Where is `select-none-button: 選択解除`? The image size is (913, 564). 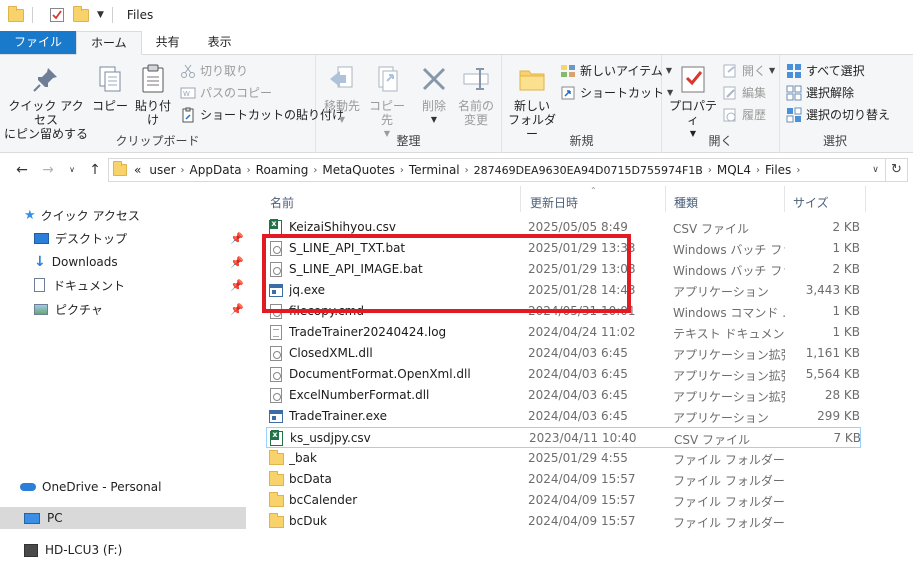 select-none-button: 選択解除 is located at coordinates (820, 92).